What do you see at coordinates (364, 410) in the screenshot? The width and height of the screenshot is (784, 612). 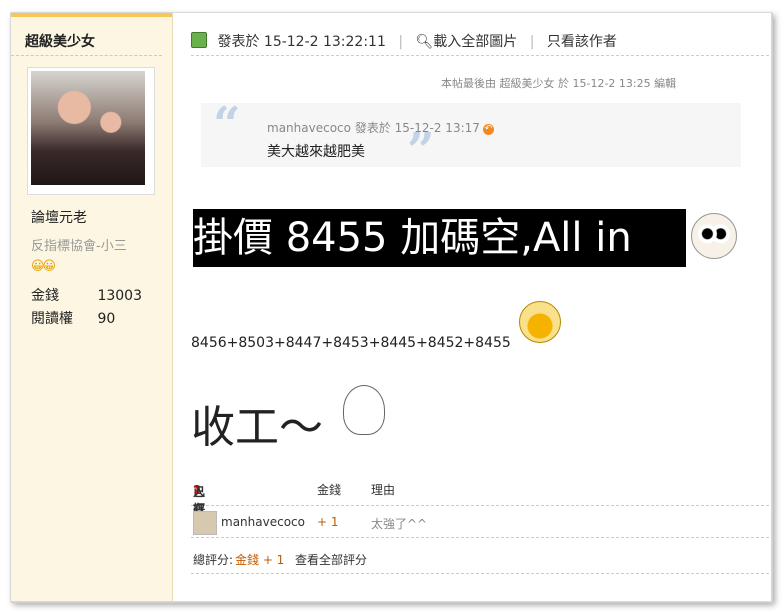 I see `tea-emoticon-icon` at bounding box center [364, 410].